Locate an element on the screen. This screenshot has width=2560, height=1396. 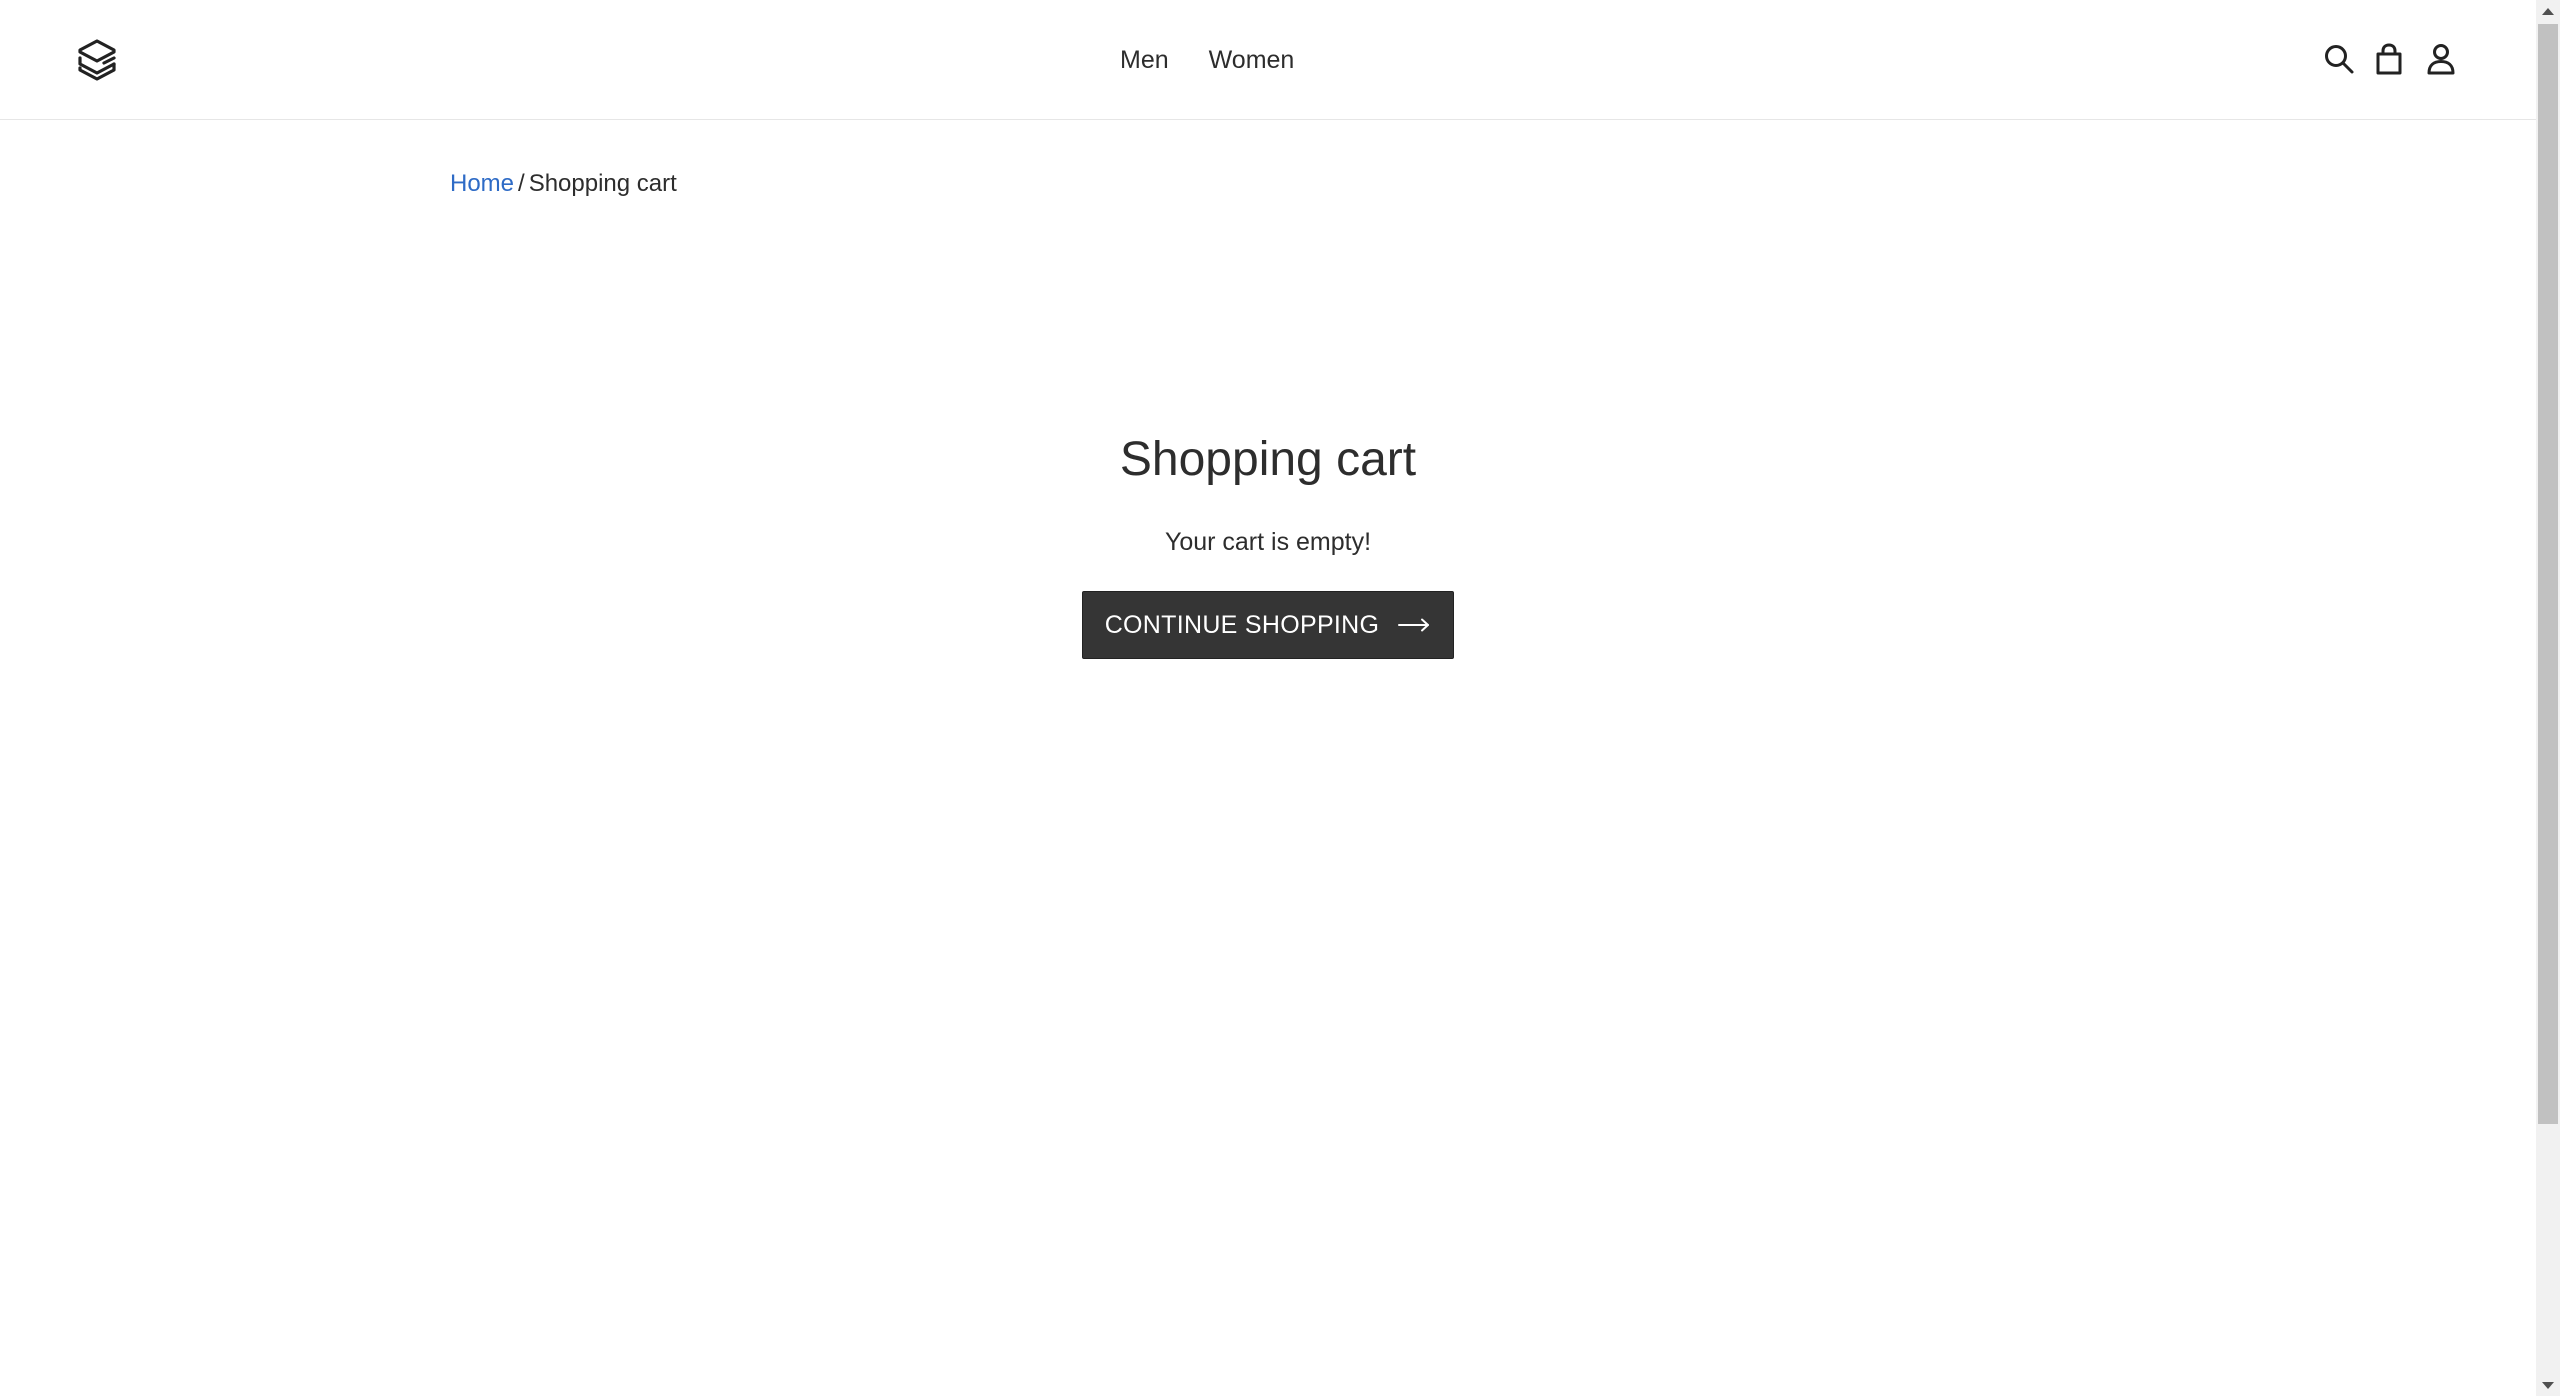
nav-link-women: Women is located at coordinates (1252, 60).